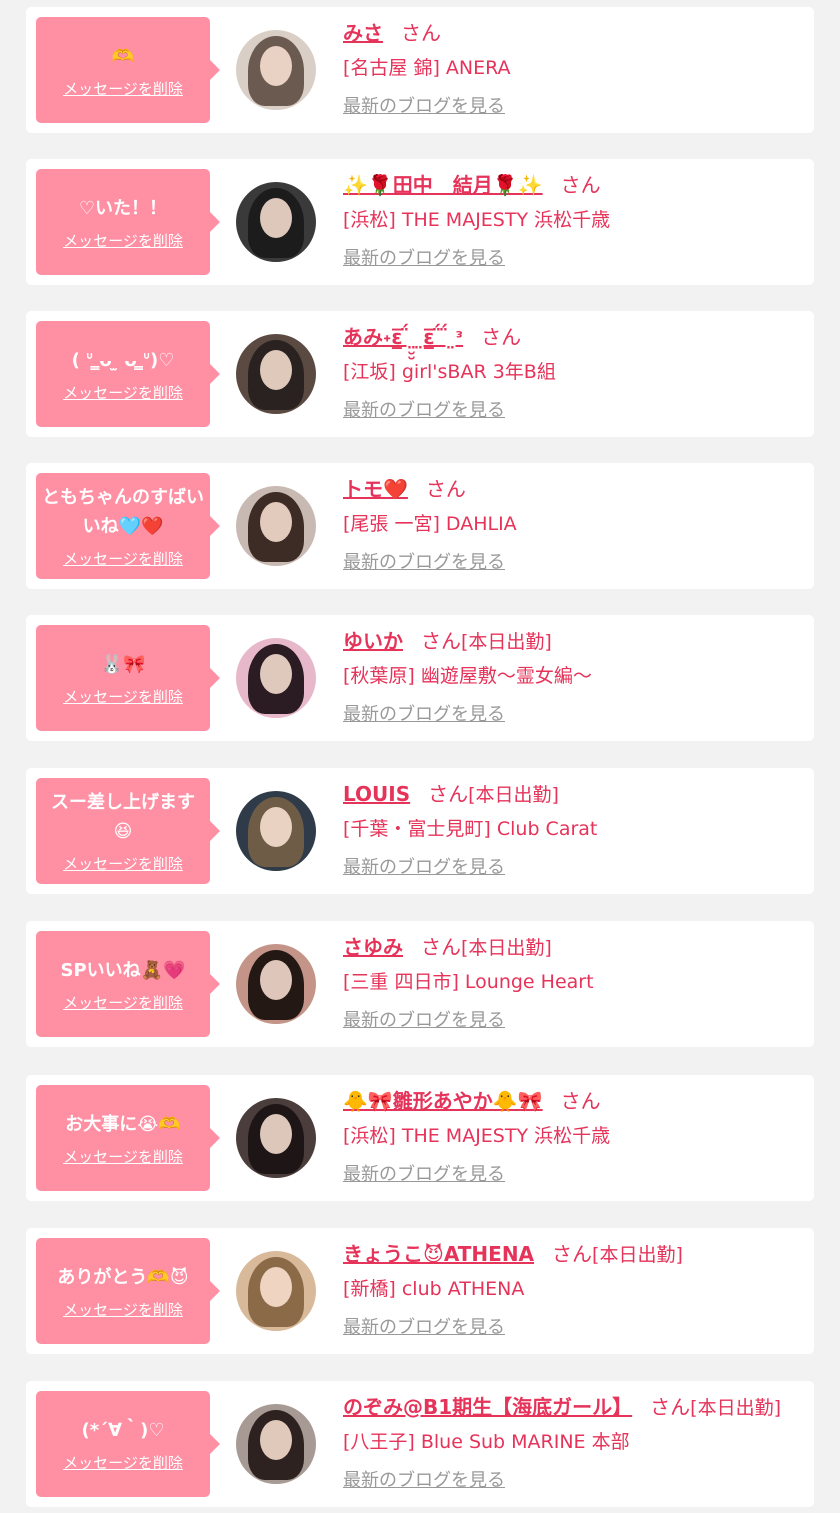 The image size is (840, 1513). I want to click on cast-name-link: トモ❤️, so click(375, 489).